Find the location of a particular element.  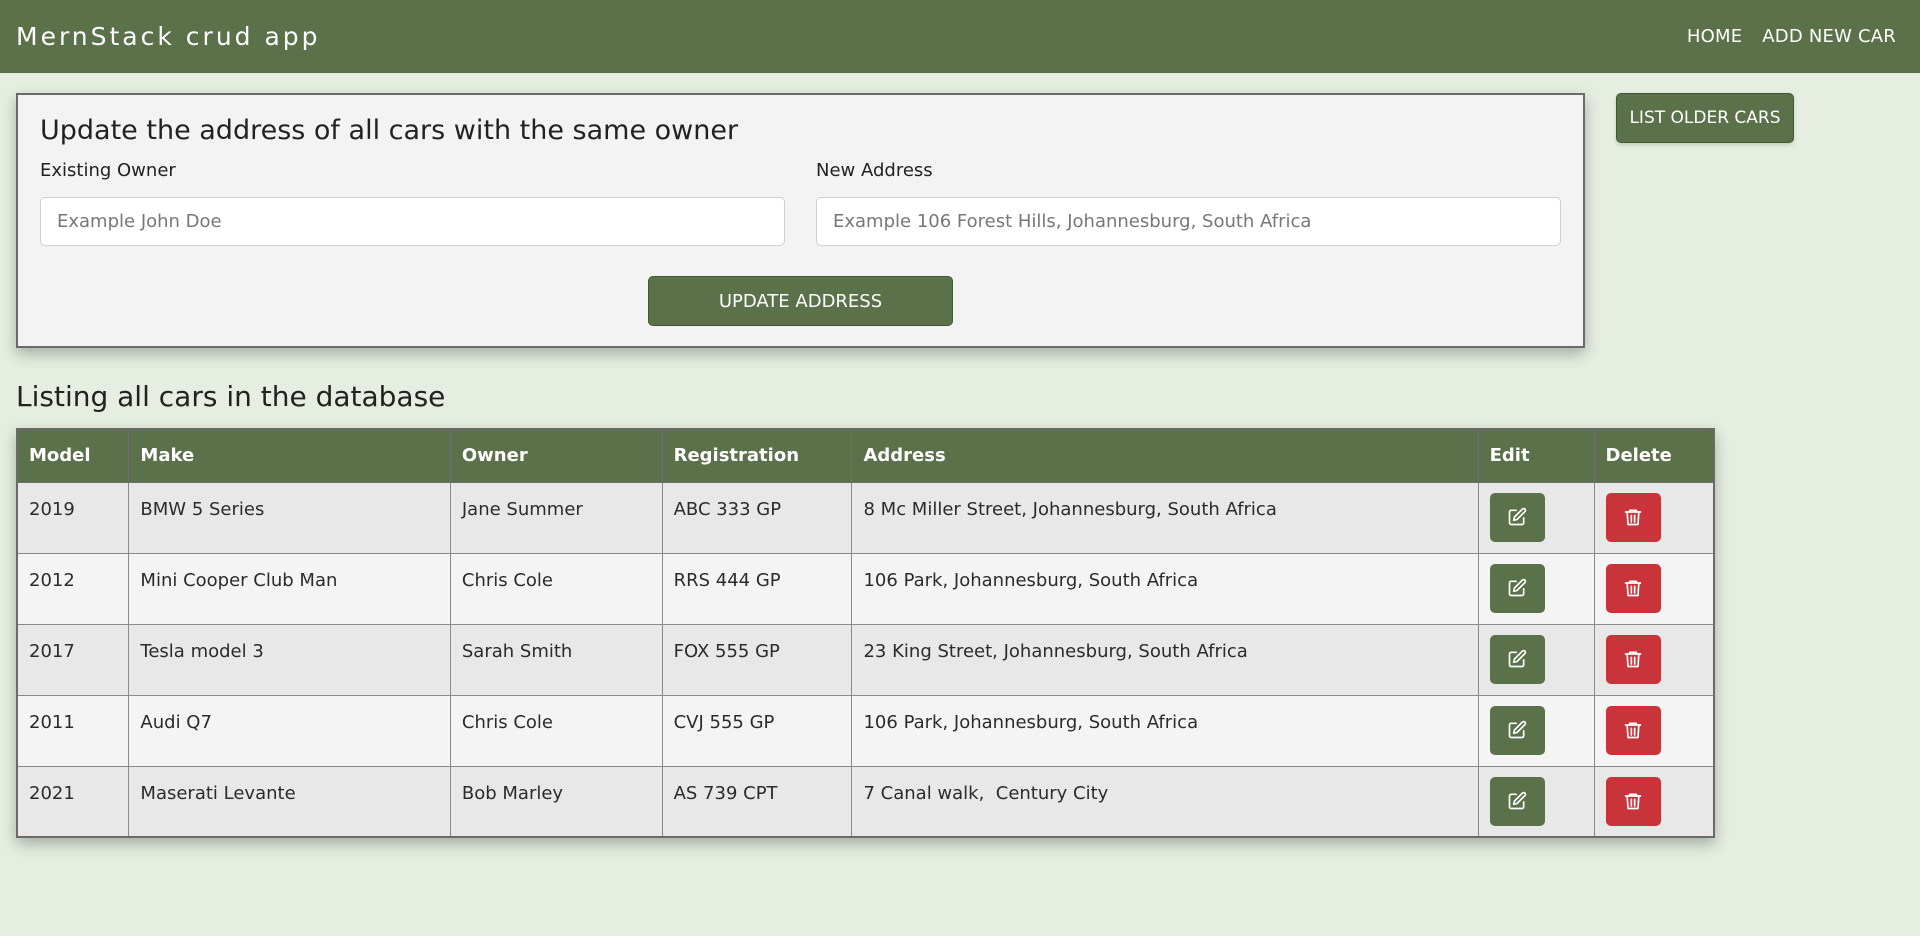

cell-make: Maserati Levante is located at coordinates (289, 801).